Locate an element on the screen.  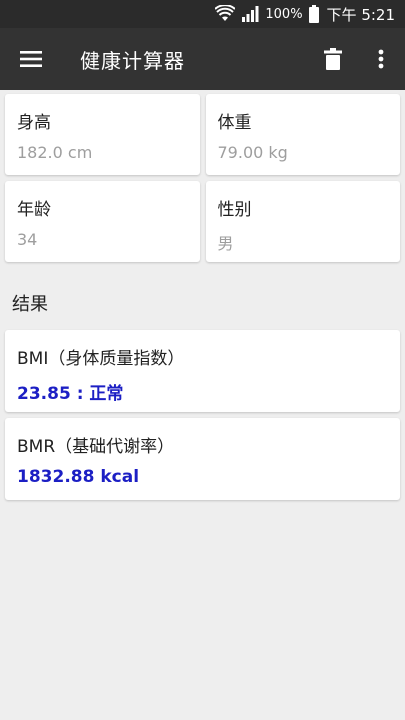
battery-icon is located at coordinates (313, 14).